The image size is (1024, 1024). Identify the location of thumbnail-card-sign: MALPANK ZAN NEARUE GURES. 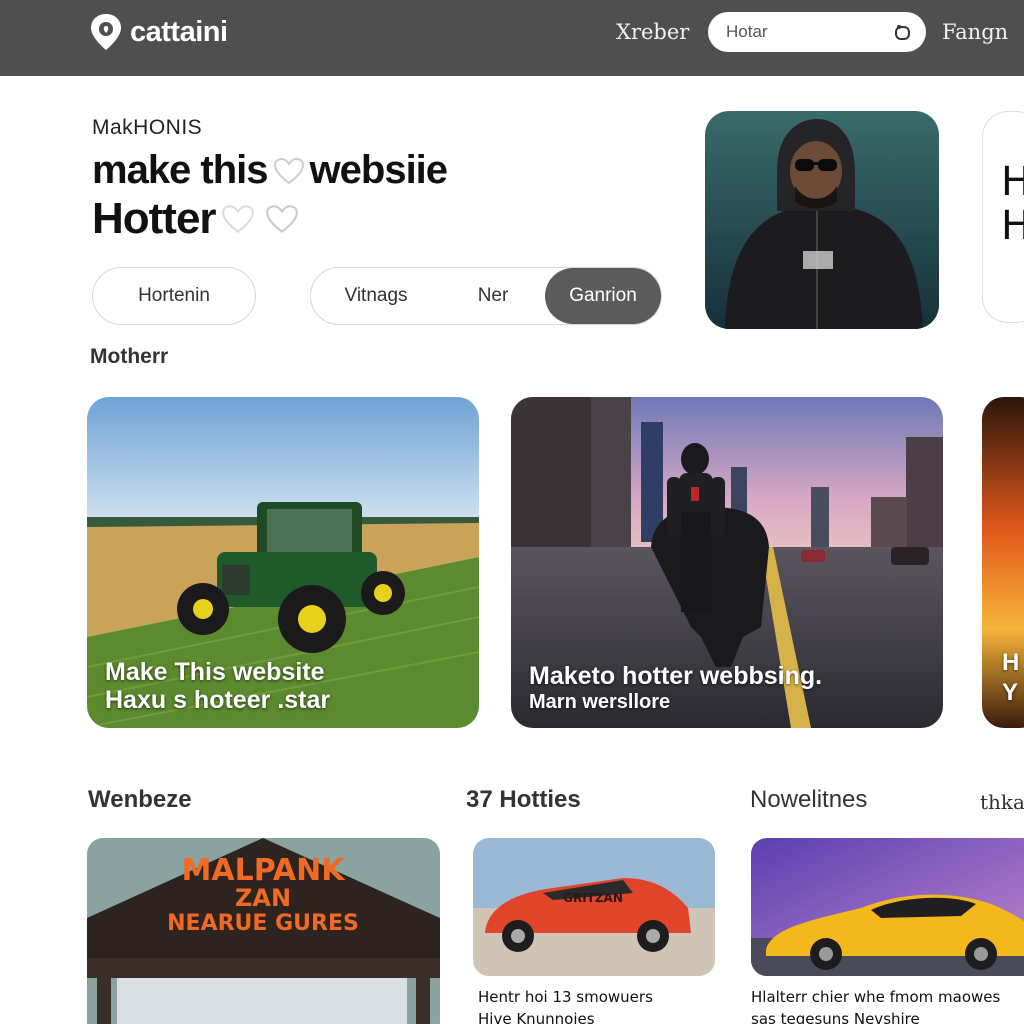
(263, 931).